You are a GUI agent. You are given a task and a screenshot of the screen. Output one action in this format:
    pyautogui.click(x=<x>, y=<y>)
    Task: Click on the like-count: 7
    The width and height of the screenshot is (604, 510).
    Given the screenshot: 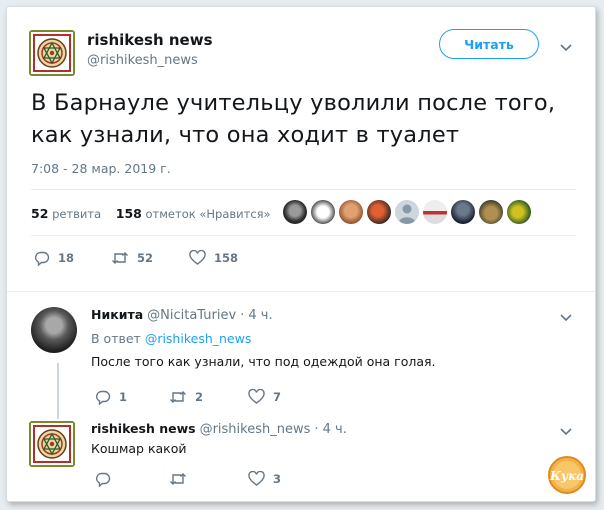 What is the action you would take?
    pyautogui.click(x=277, y=397)
    